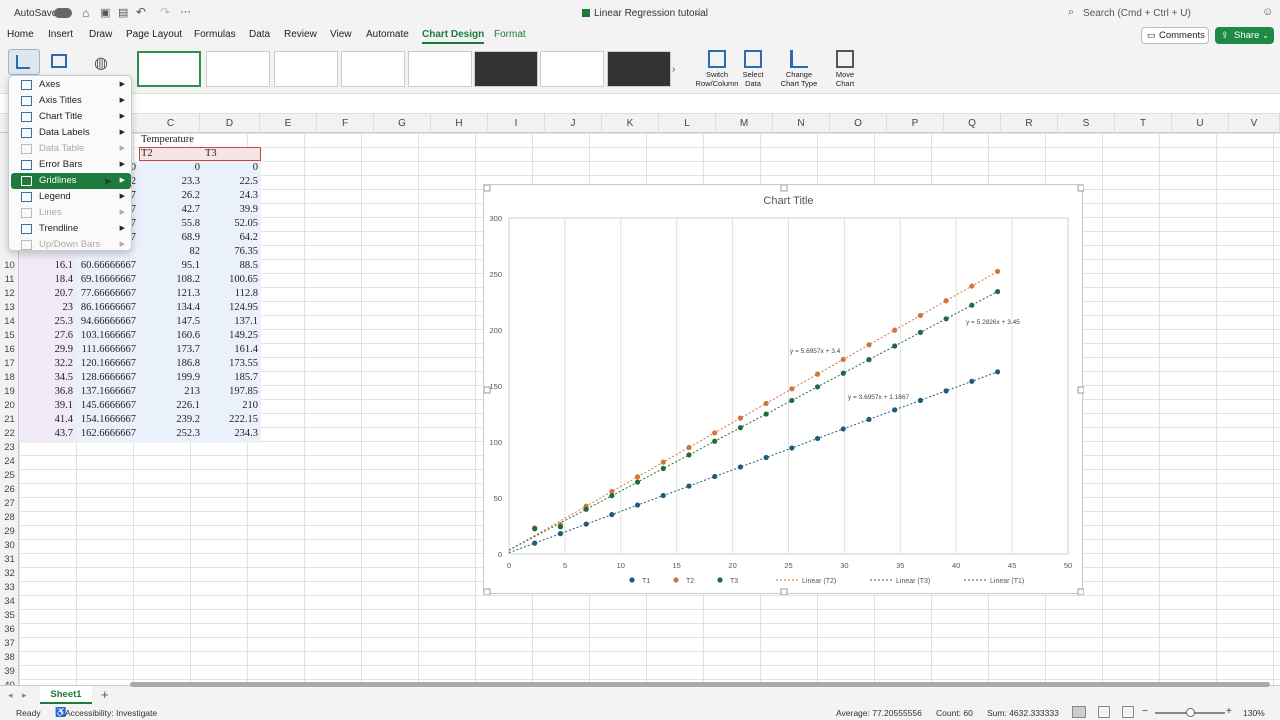 The height and width of the screenshot is (720, 1280). I want to click on column-header: Q, so click(972, 123).